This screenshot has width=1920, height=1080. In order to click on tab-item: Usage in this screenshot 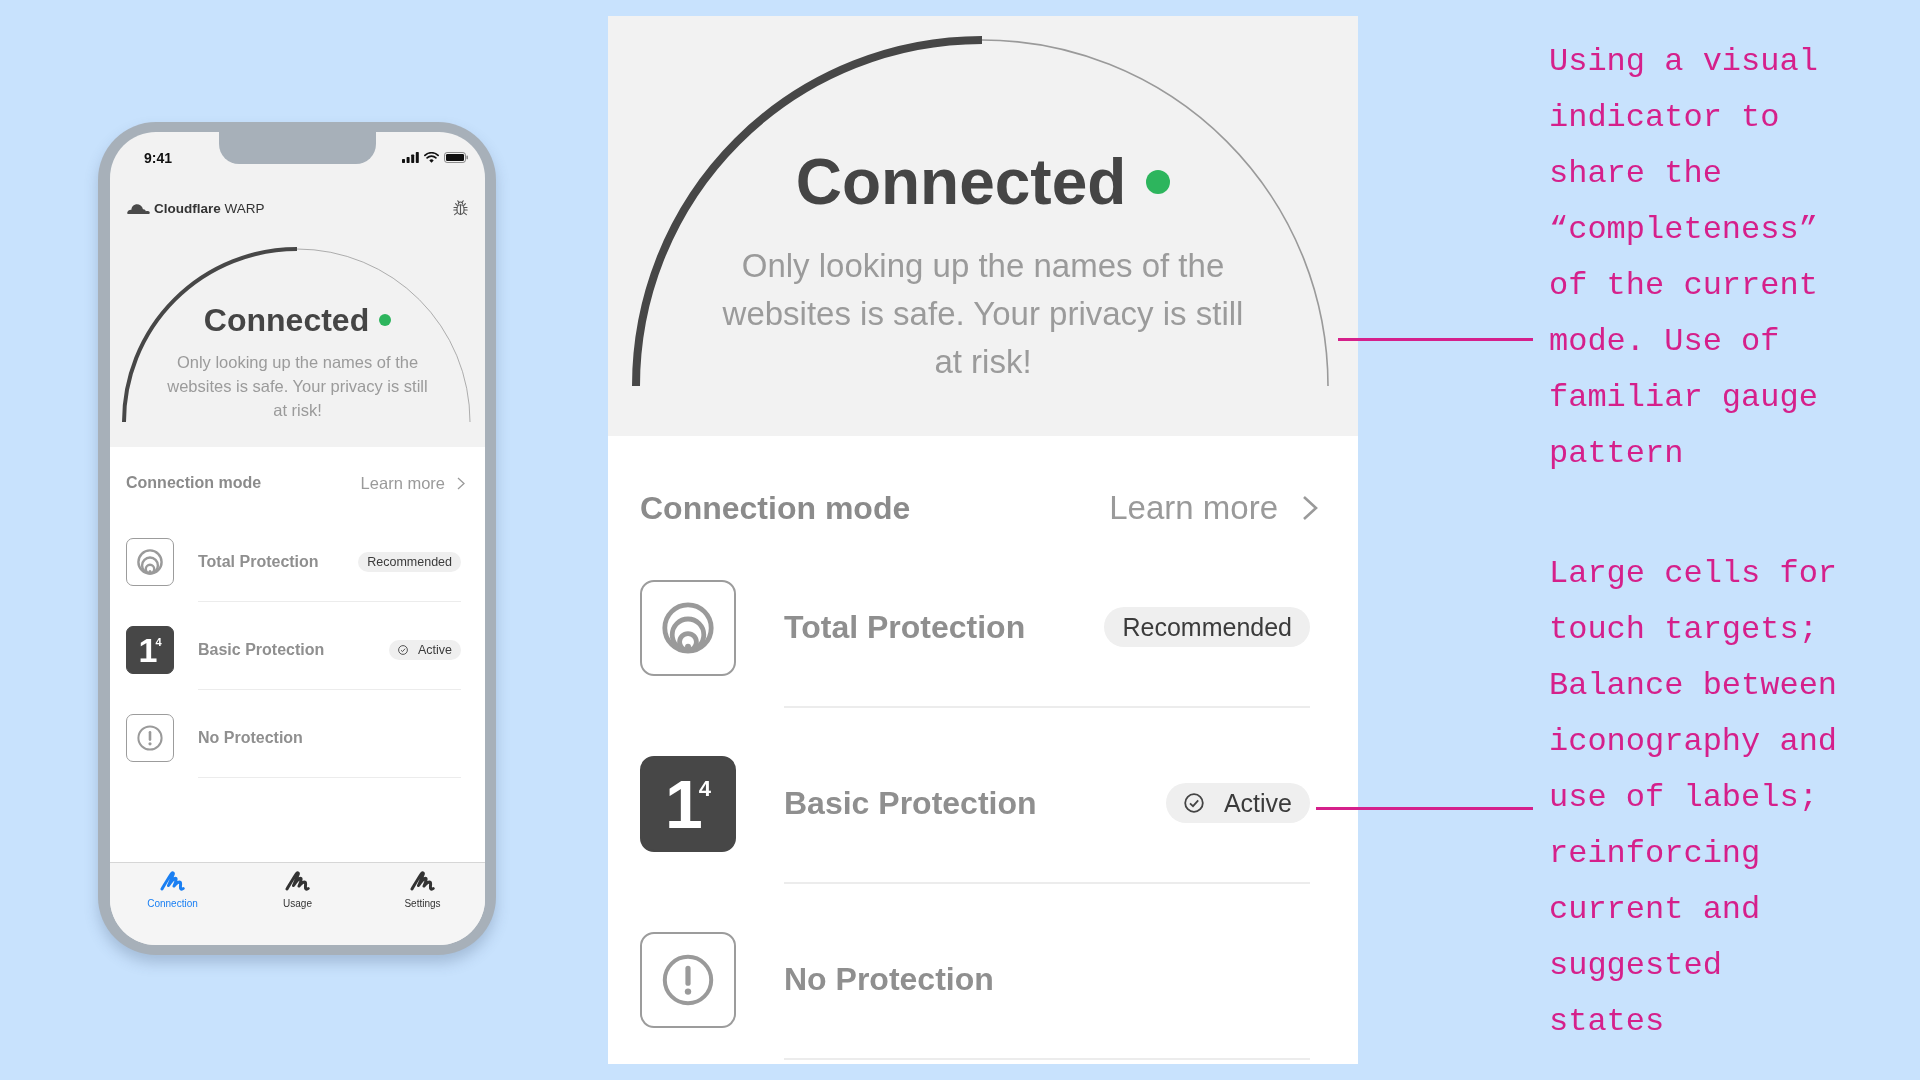, I will do `click(297, 886)`.